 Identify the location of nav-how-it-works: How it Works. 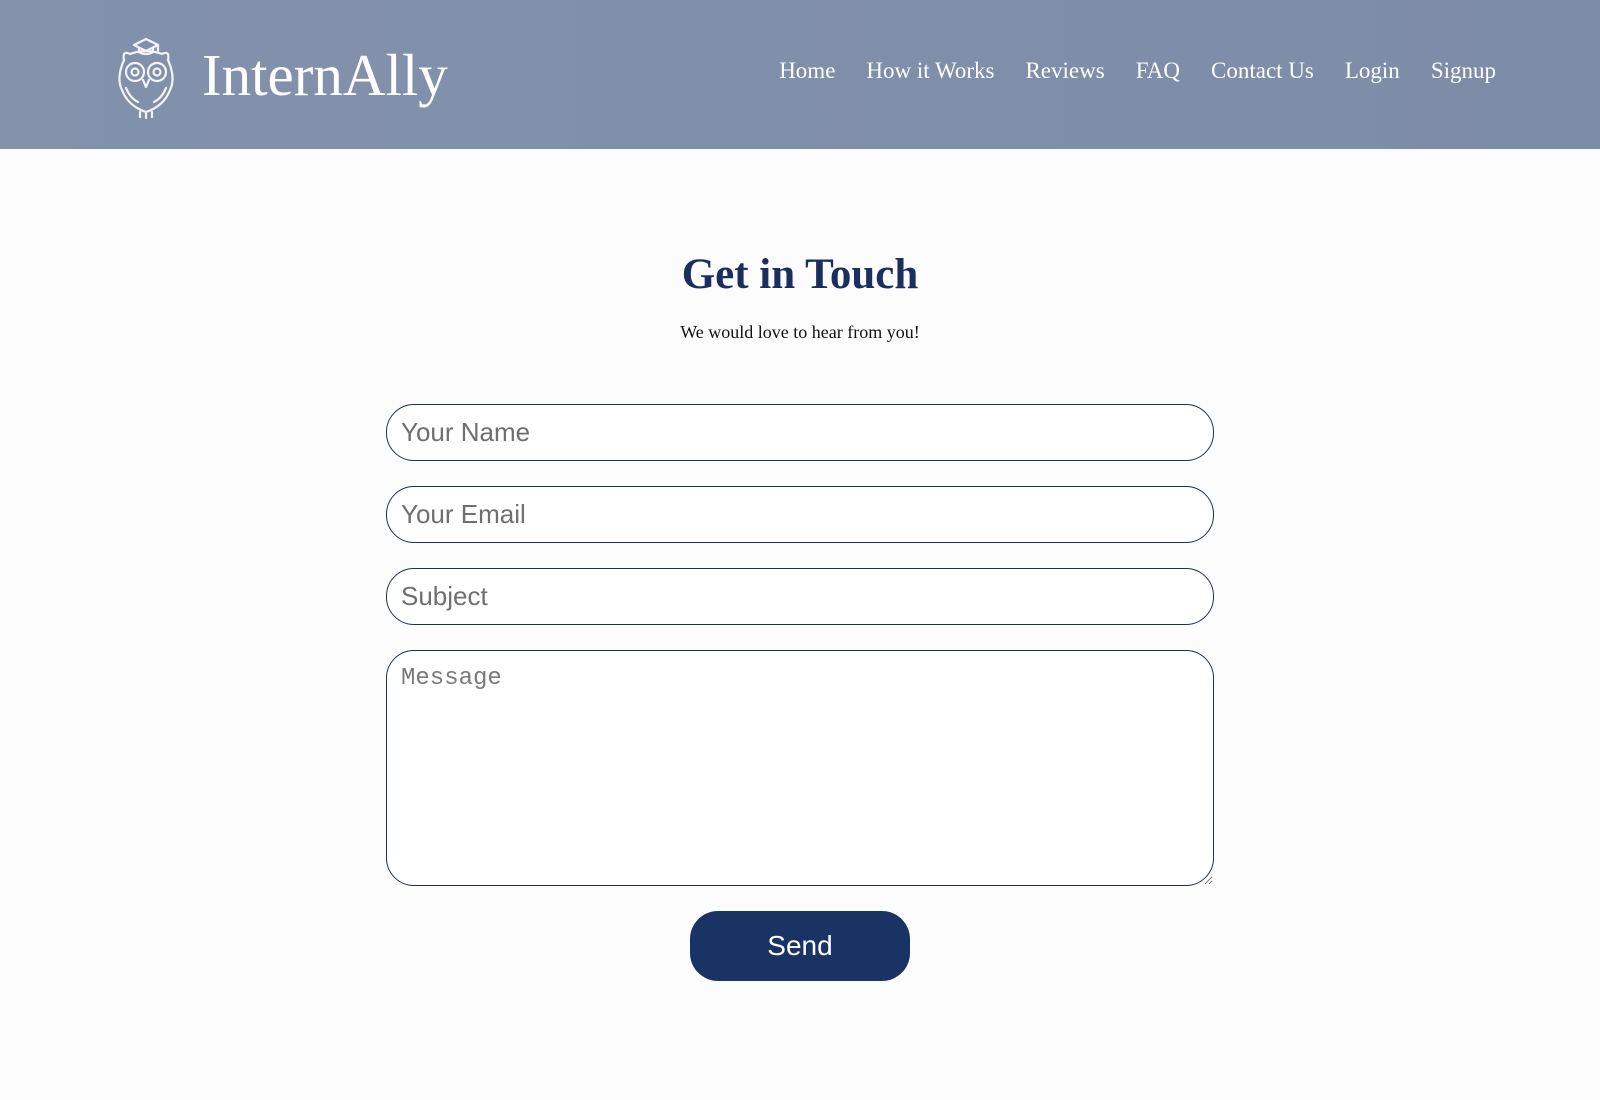
(930, 71).